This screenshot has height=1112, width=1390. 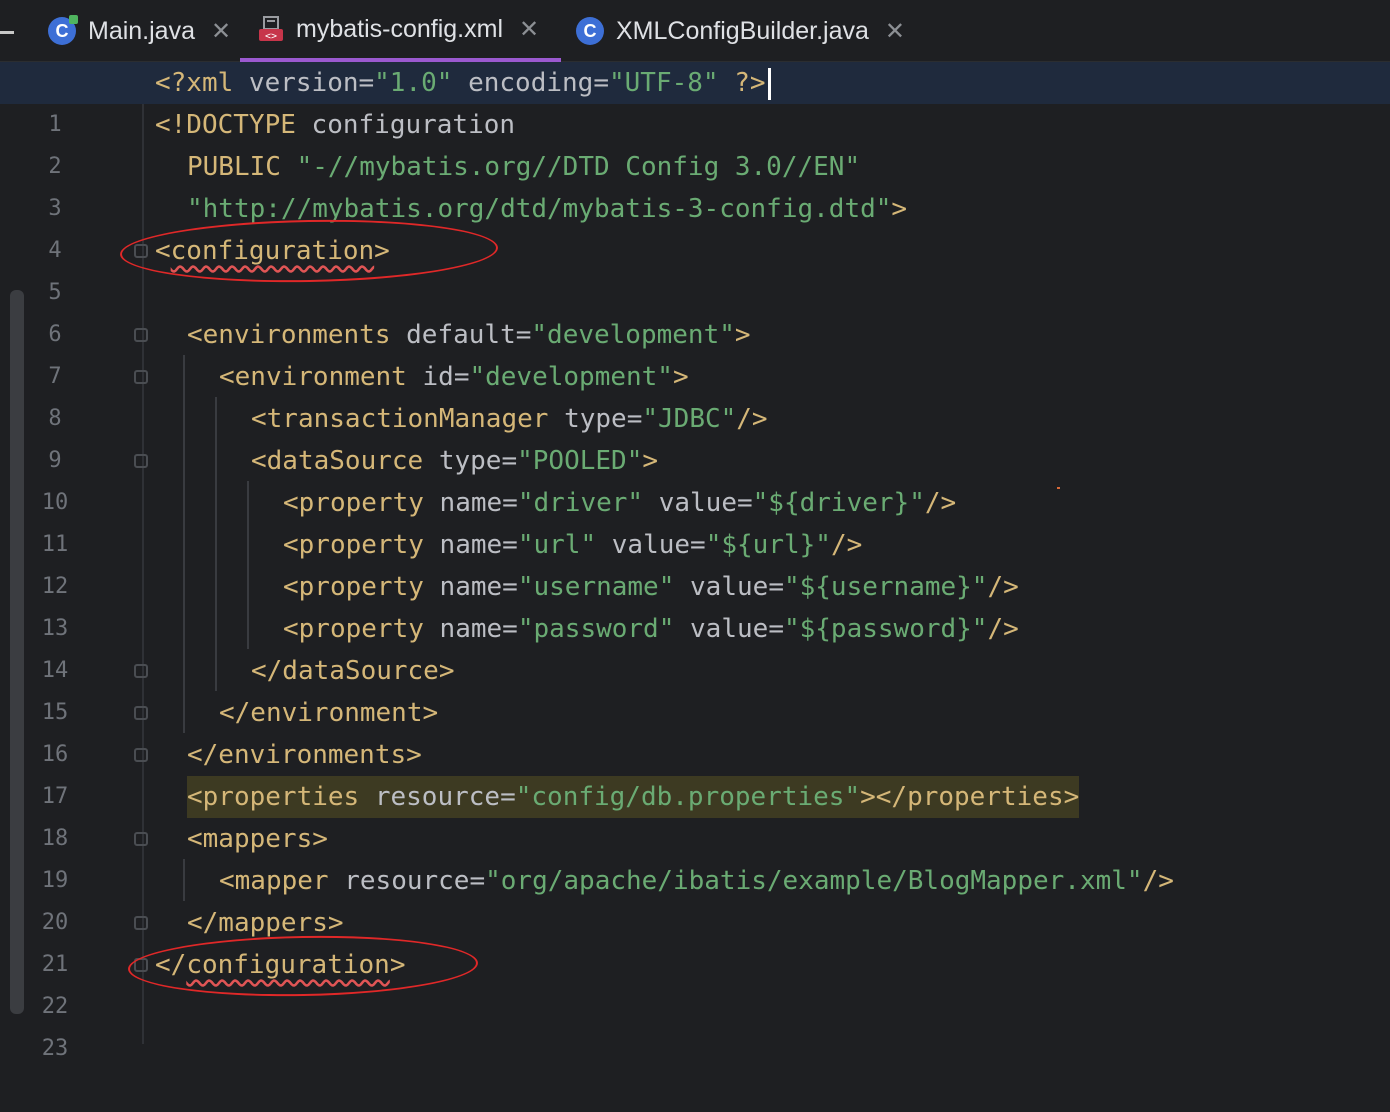 I want to click on tab-xmlconfigbuilder-java: C XMLConfigBuilder.java ✕, so click(x=740, y=31).